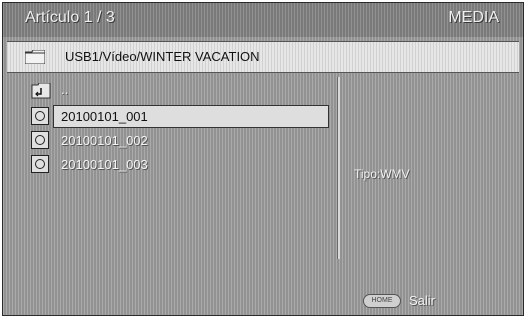  What do you see at coordinates (162, 56) in the screenshot?
I see `current-path: USB1/Vídeo/WINTER VACATION` at bounding box center [162, 56].